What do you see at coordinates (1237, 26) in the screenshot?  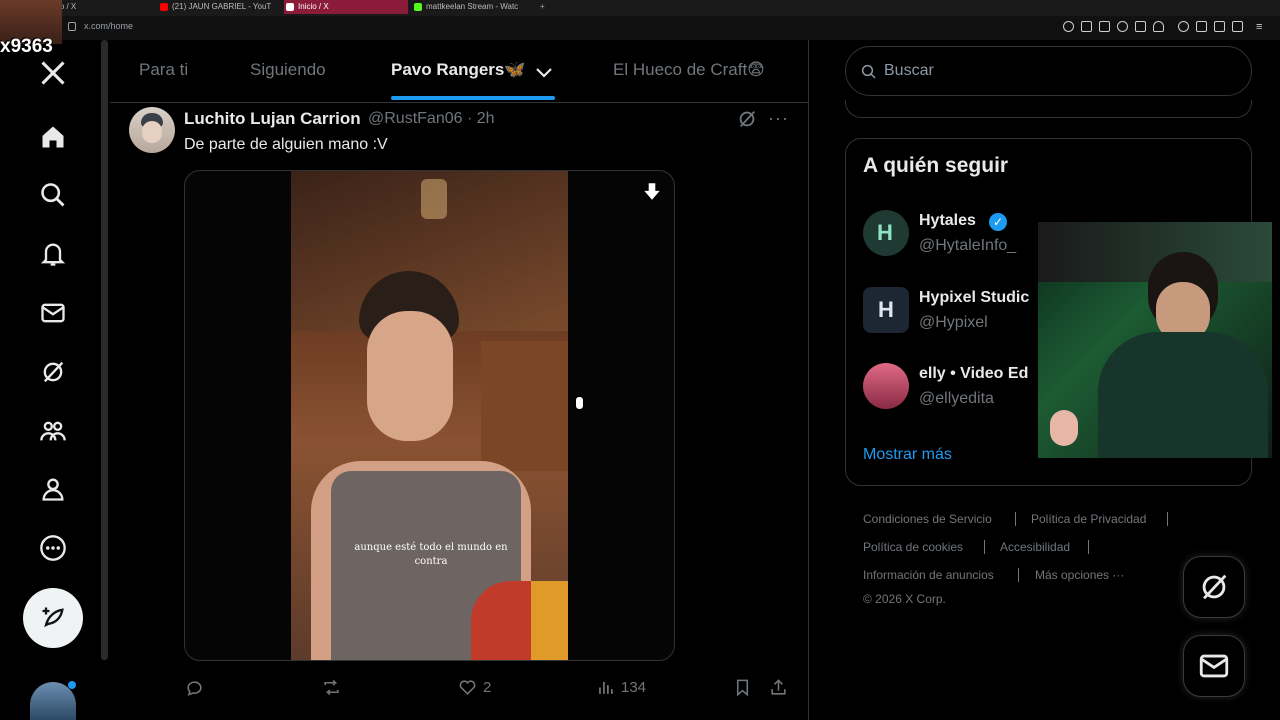 I see `ai-icon` at bounding box center [1237, 26].